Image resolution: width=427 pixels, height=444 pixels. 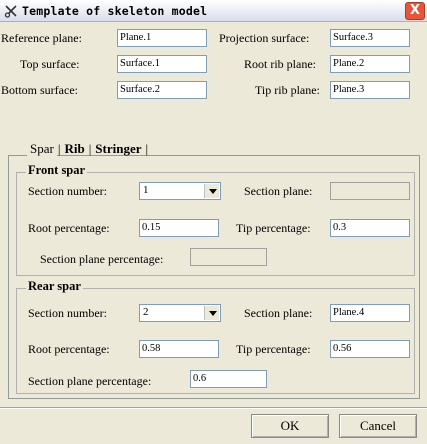 What do you see at coordinates (69, 349) in the screenshot?
I see `rear-root-percentage-label: Root percentage:` at bounding box center [69, 349].